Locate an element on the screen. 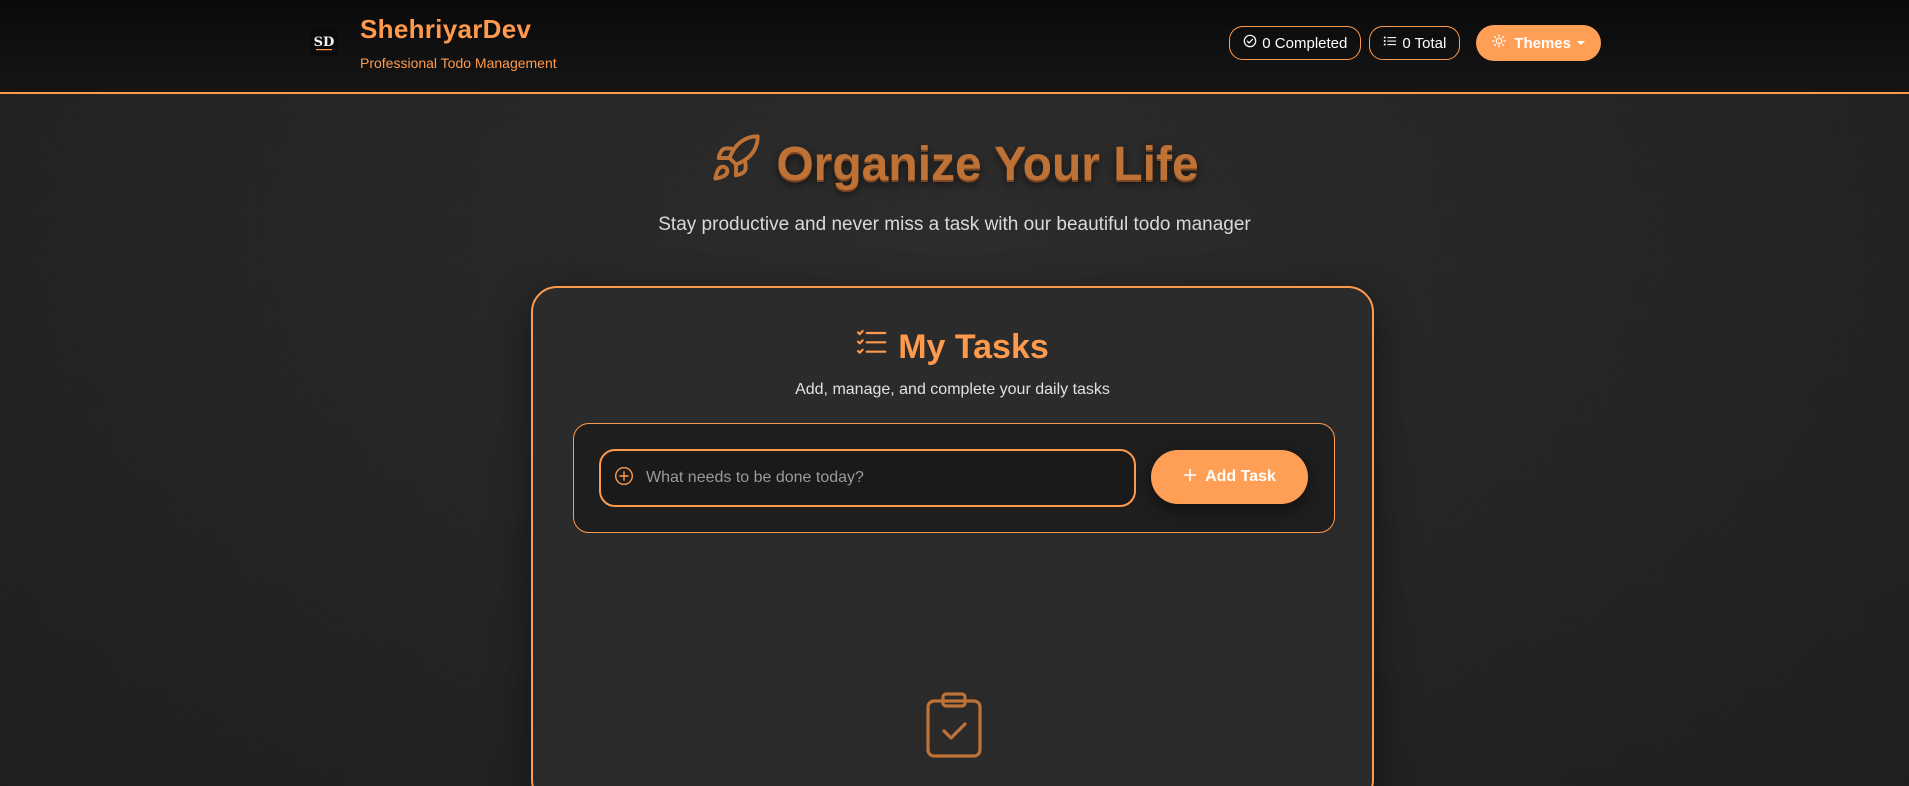  total-count-badge: 0 Total is located at coordinates (1415, 43).